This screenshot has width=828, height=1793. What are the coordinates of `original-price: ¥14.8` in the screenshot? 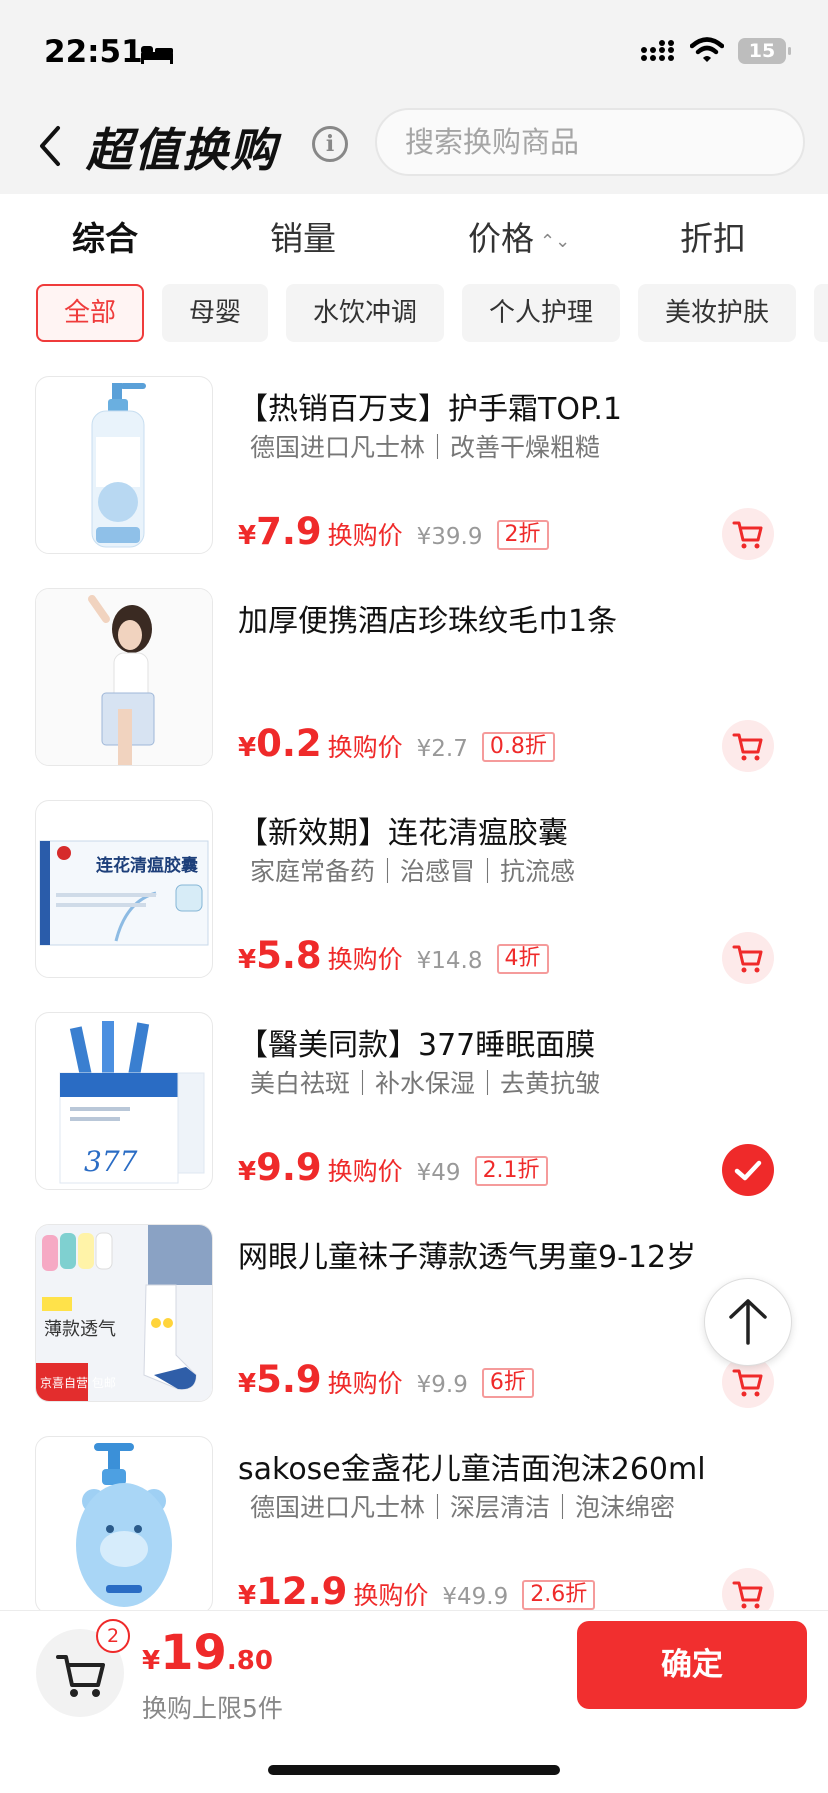 It's located at (449, 961).